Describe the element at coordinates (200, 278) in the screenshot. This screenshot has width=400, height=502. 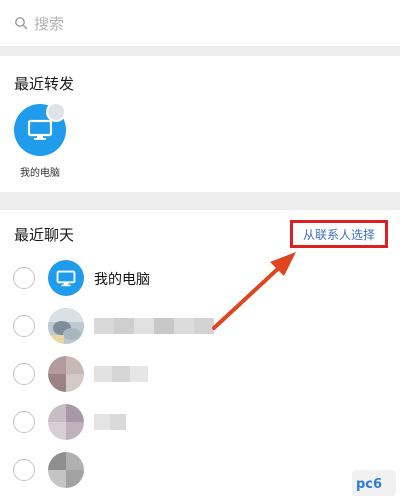
I see `chat-row-my-computer: 我的电脑` at that location.